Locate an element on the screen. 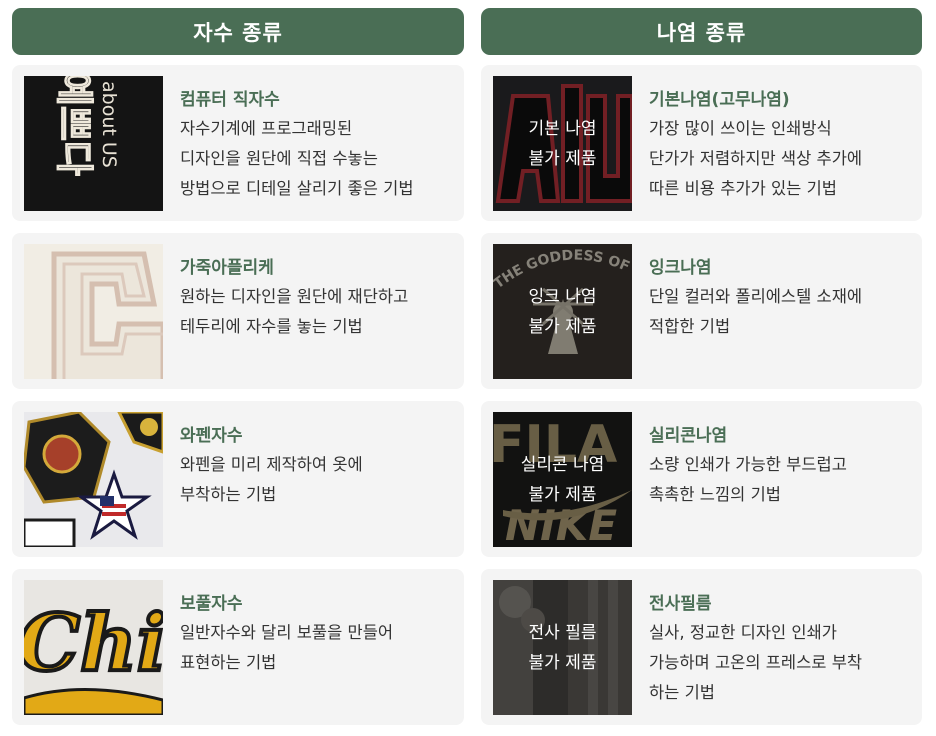 The width and height of the screenshot is (936, 736). card-description: 단일 컬러와 폴리에스텔 소재에 적합한 기법 is located at coordinates (756, 311).